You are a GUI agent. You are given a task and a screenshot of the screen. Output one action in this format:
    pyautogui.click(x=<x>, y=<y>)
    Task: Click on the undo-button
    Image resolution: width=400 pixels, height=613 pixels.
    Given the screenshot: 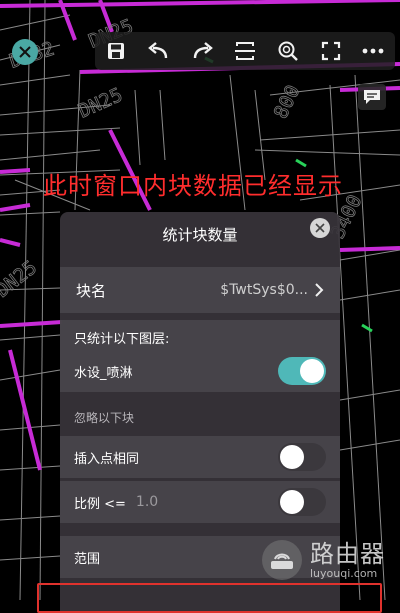 What is the action you would take?
    pyautogui.click(x=159, y=51)
    